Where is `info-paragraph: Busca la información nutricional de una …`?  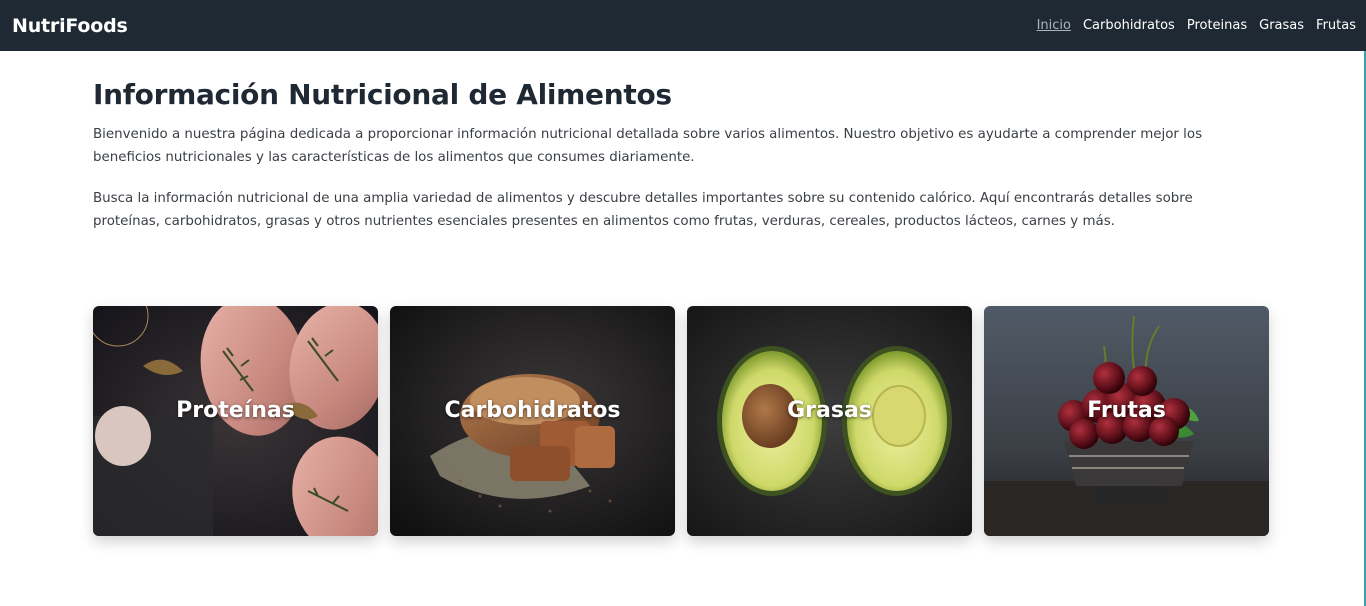
info-paragraph: Busca la información nutricional de una … is located at coordinates (643, 210).